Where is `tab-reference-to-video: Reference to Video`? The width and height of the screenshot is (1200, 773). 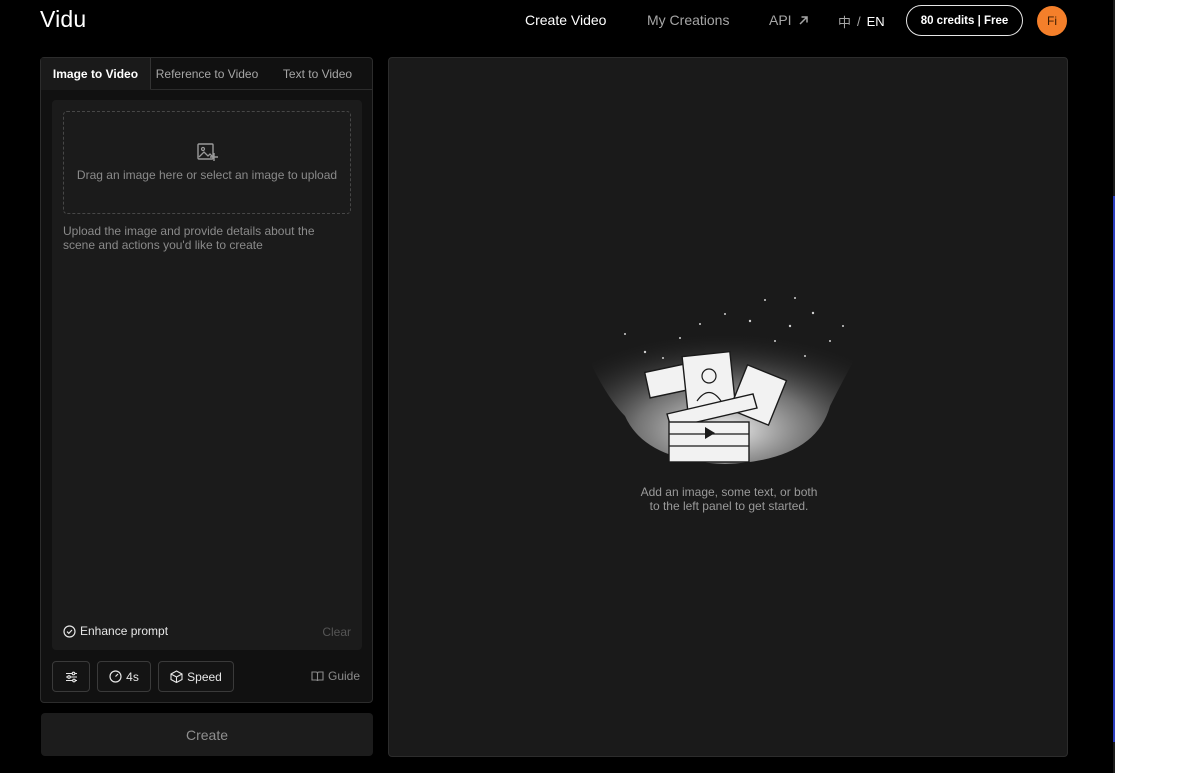
tab-reference-to-video: Reference to Video is located at coordinates (207, 74).